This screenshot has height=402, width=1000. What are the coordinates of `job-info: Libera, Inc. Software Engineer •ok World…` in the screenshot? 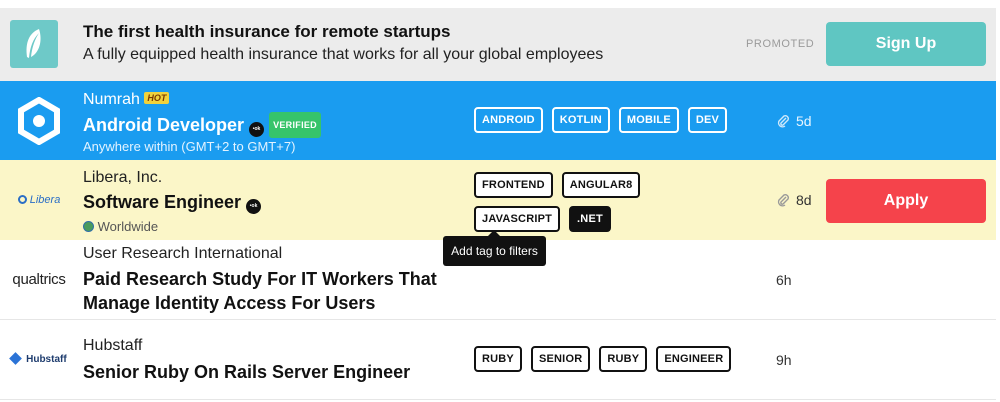 It's located at (172, 202).